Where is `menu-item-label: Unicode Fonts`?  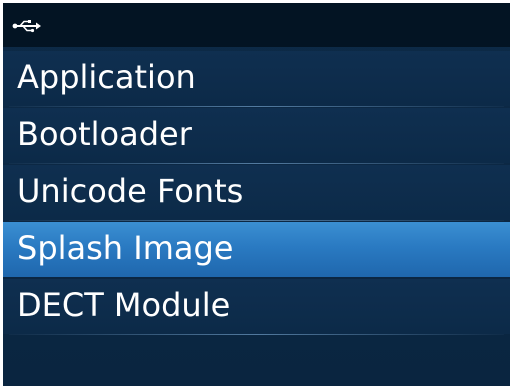
menu-item-label: Unicode Fonts is located at coordinates (130, 191).